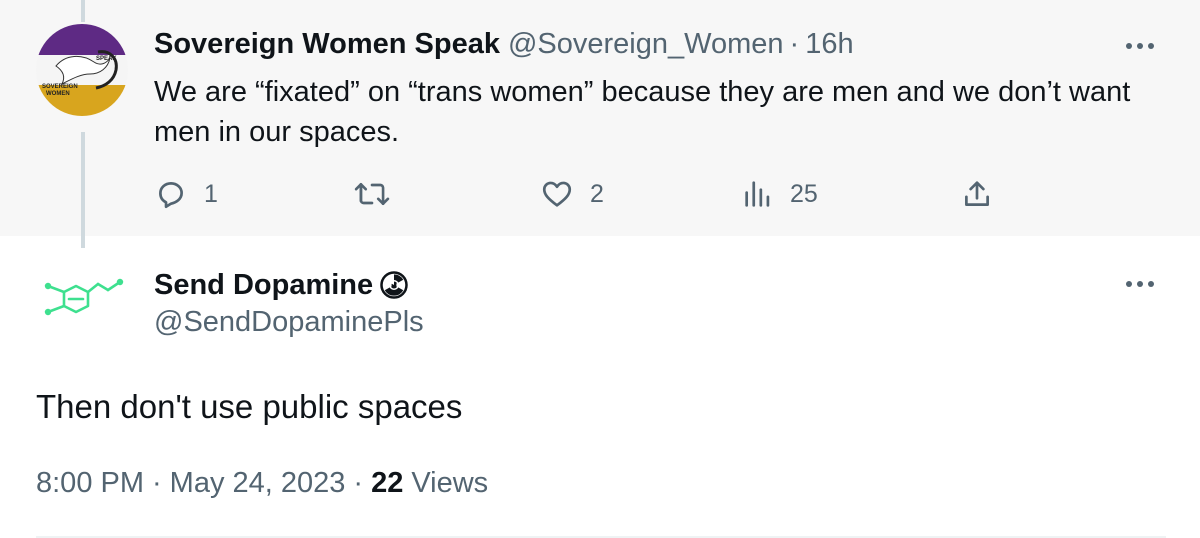 This screenshot has height=538, width=1200. Describe the element at coordinates (211, 193) in the screenshot. I see `reply-count: 1` at that location.